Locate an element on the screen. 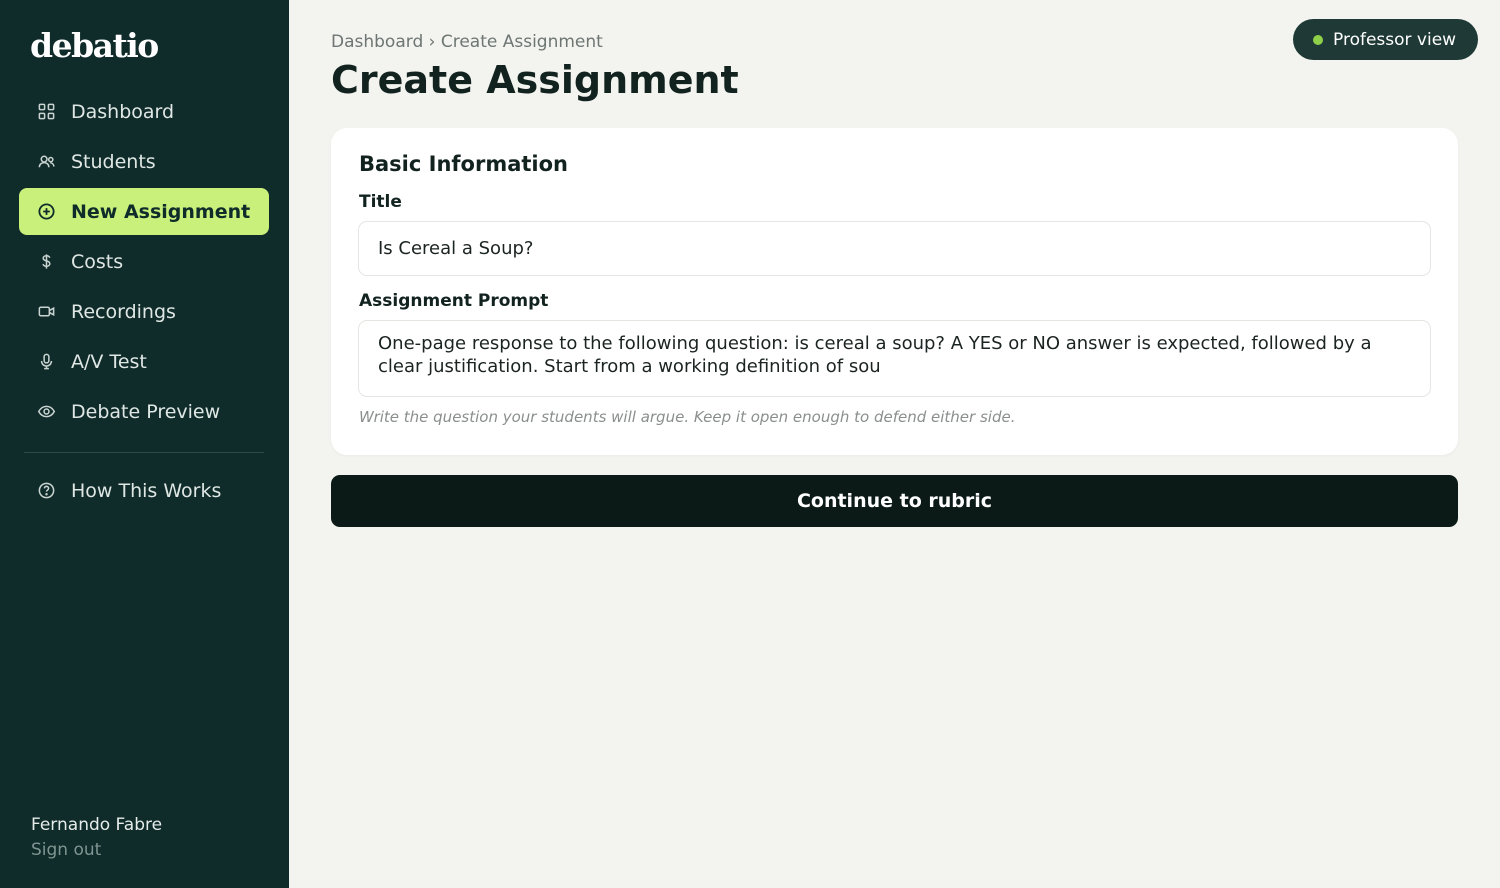  dollar-icon is located at coordinates (46, 262).